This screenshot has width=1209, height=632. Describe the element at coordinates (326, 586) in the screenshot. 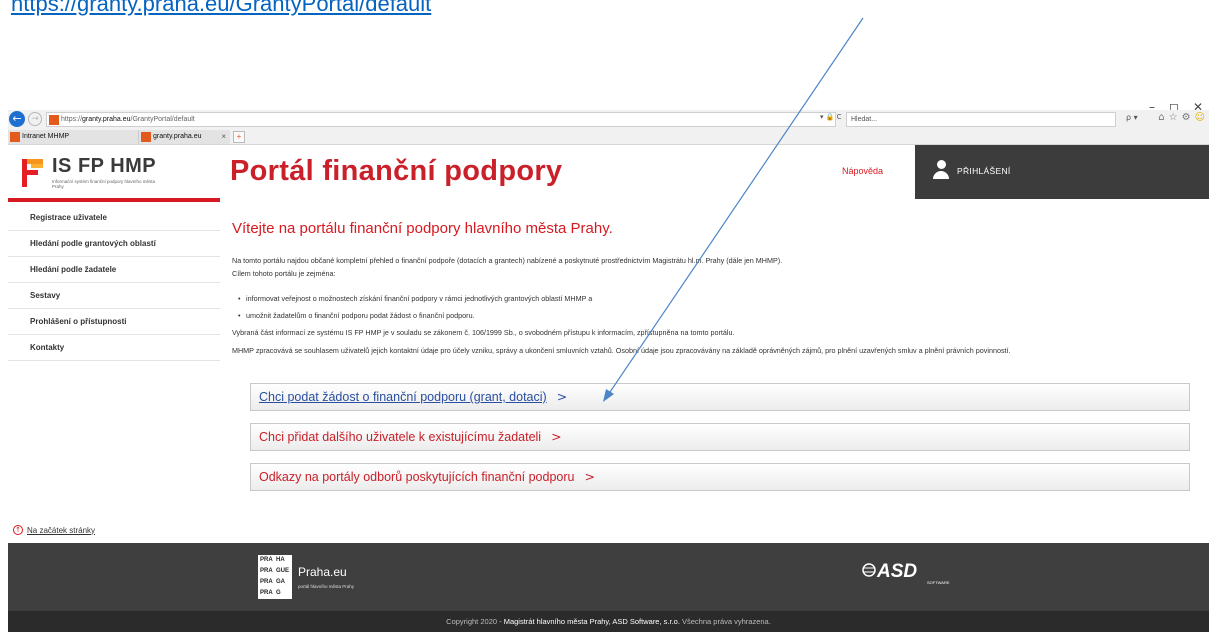

I see `praha-eu-subtitle: portál hlavního města Prahy` at that location.